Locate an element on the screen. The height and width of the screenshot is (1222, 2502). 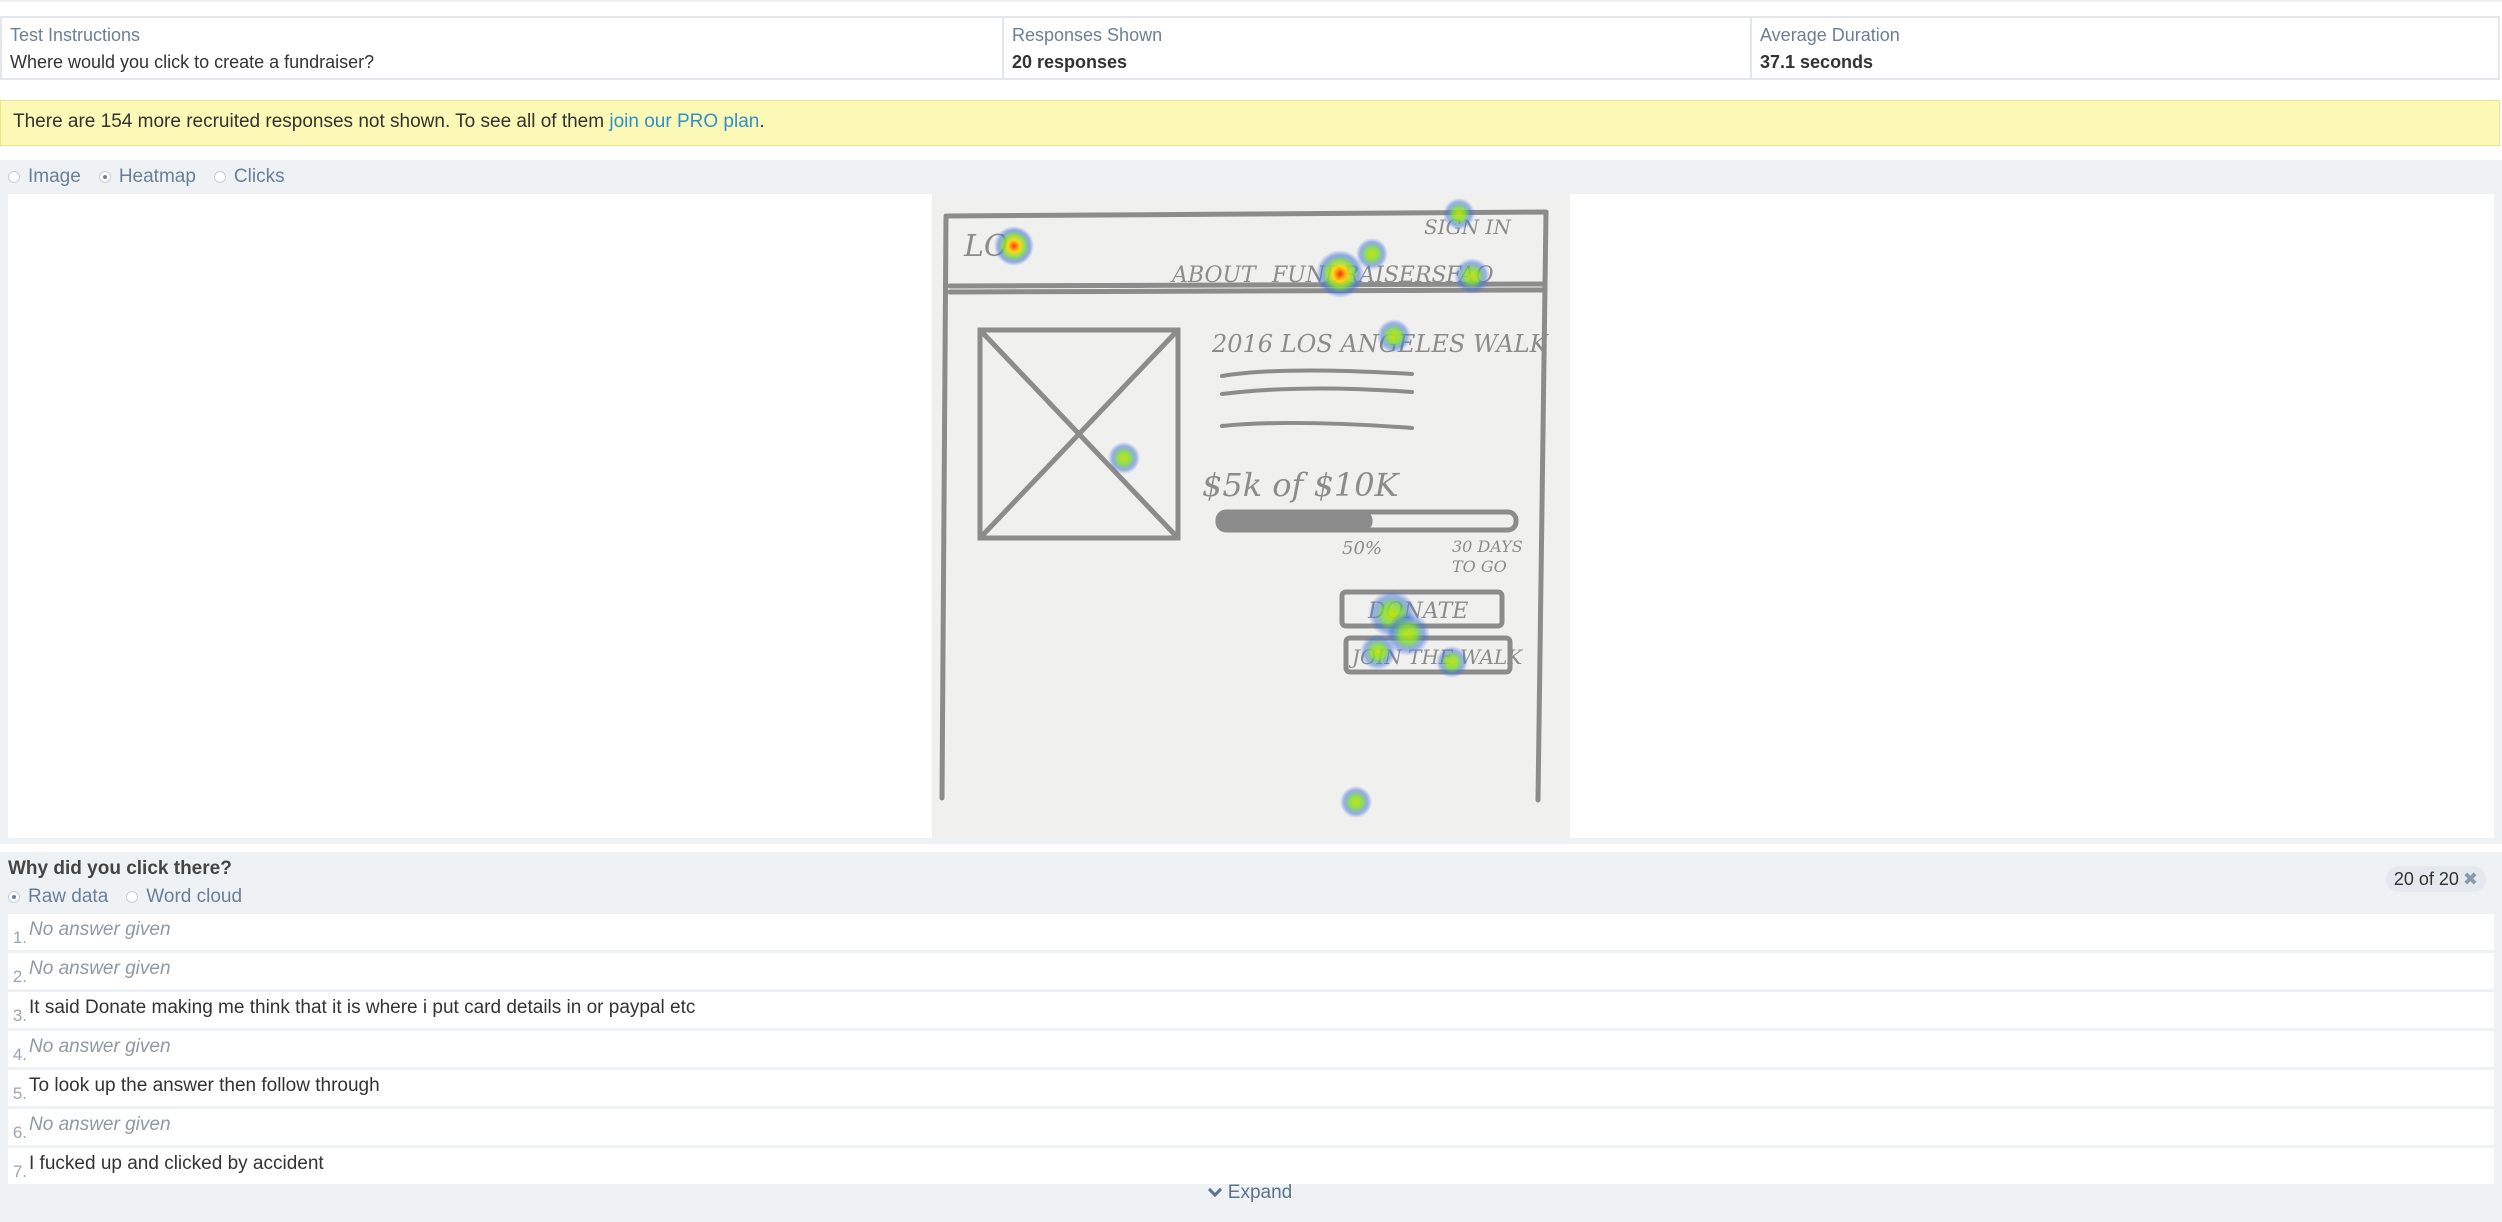
list-item: 6. No answer given is located at coordinates (1251, 1127).